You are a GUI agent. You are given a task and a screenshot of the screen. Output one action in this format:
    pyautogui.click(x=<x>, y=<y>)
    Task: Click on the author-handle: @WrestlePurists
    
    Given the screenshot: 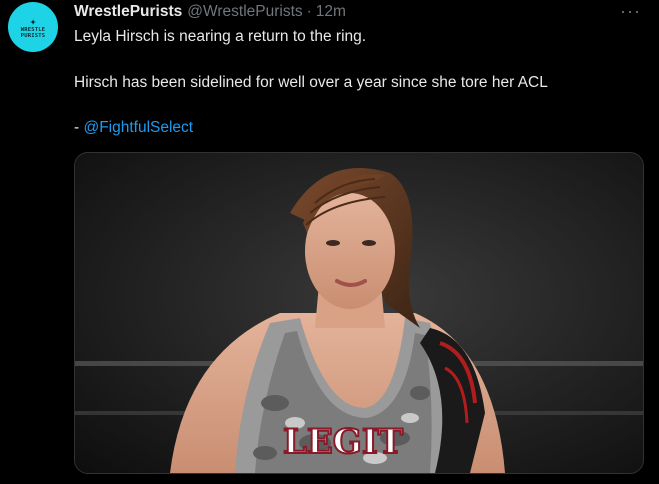 What is the action you would take?
    pyautogui.click(x=244, y=12)
    